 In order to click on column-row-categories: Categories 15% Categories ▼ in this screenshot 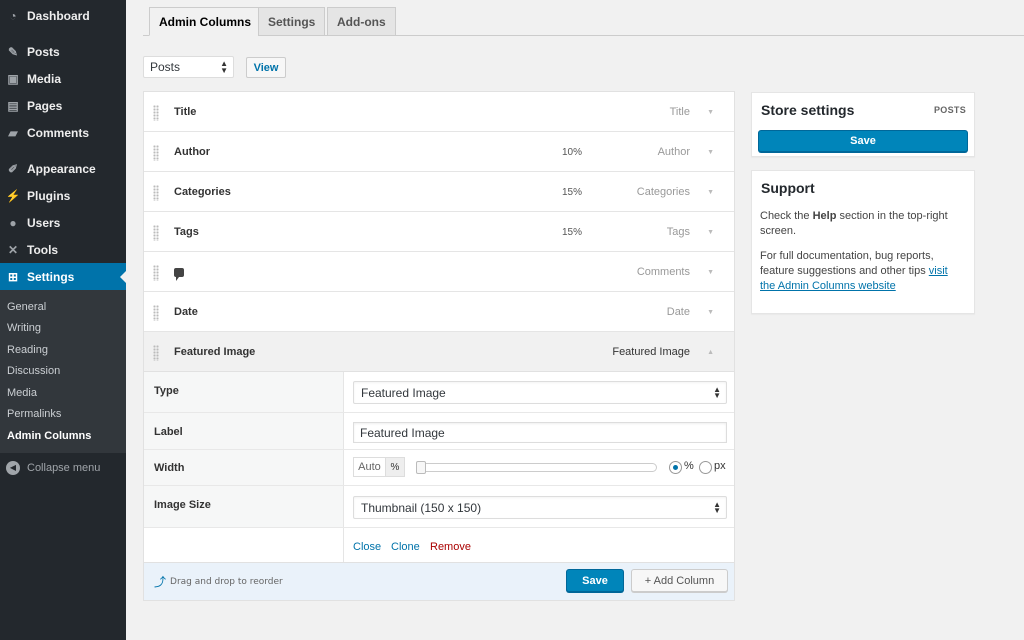, I will do `click(439, 192)`.